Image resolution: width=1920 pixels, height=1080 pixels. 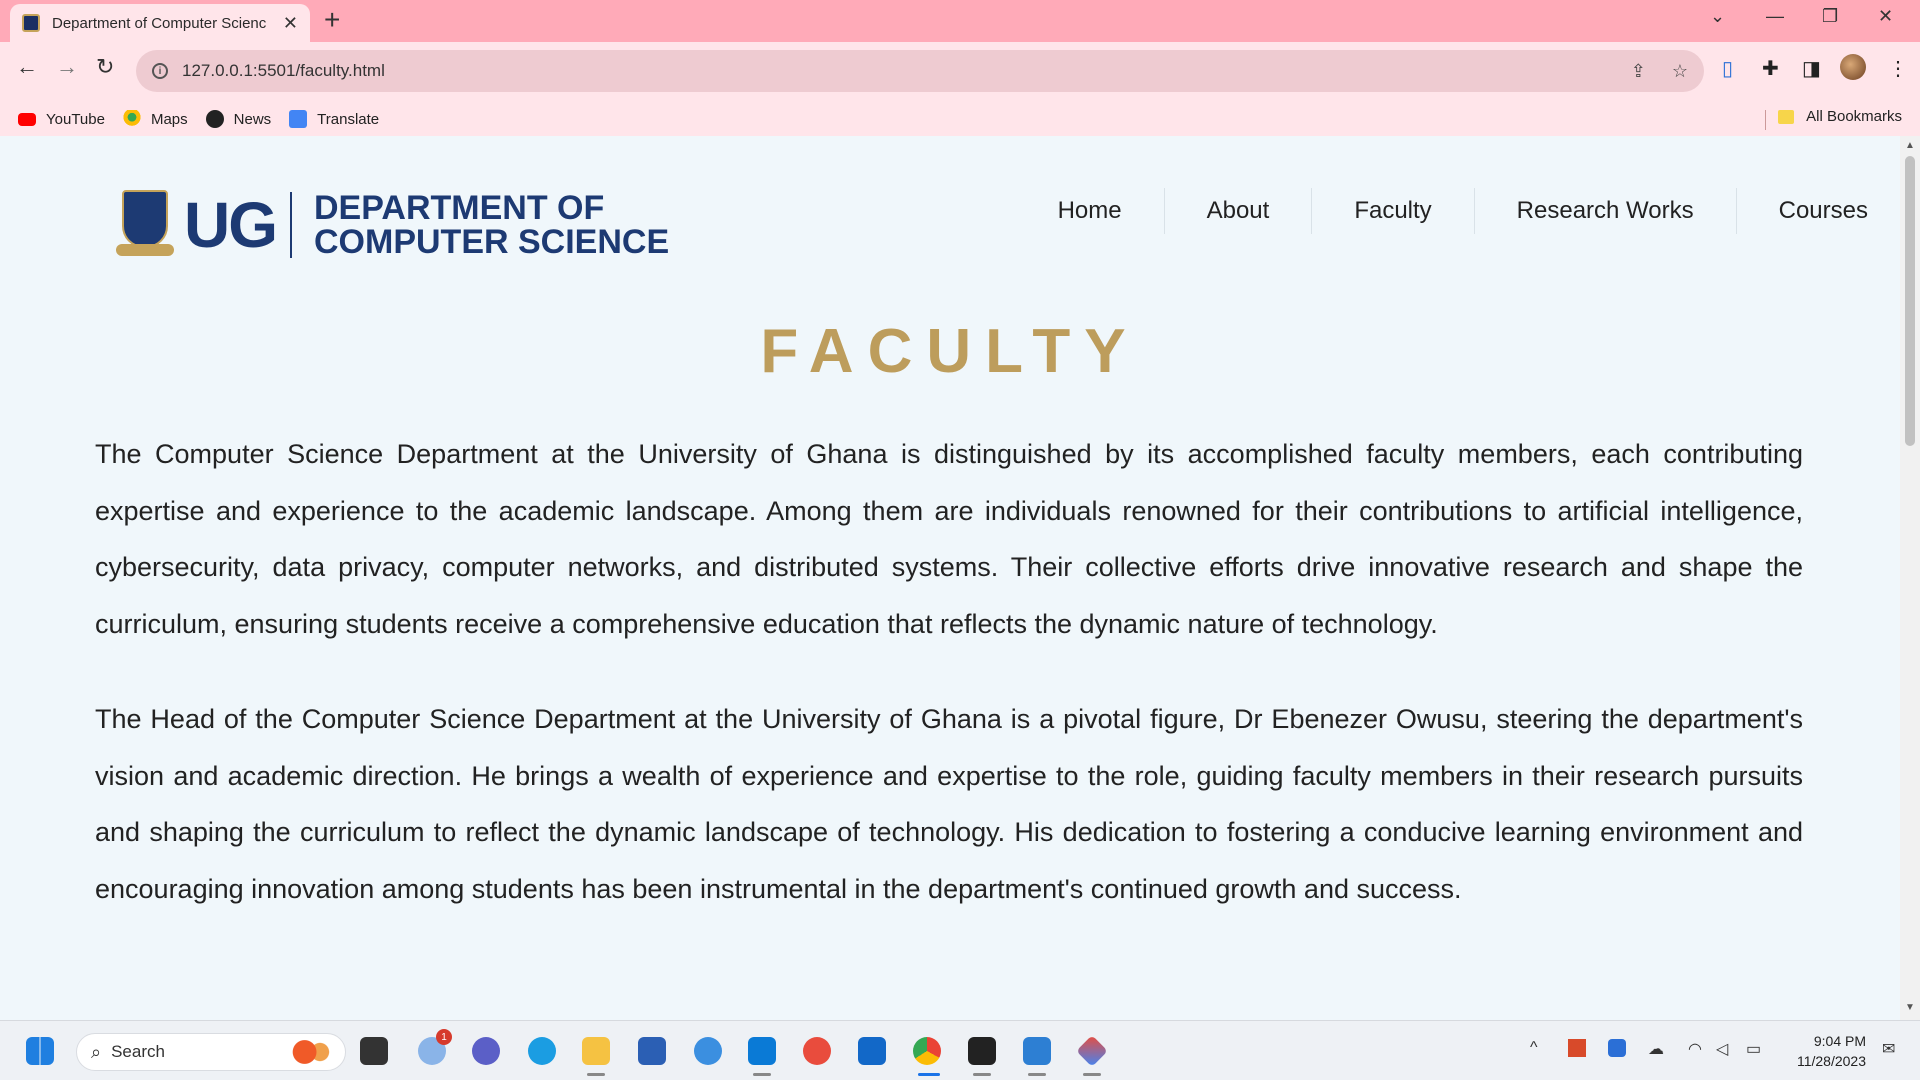 I want to click on translate-icon, so click(x=298, y=119).